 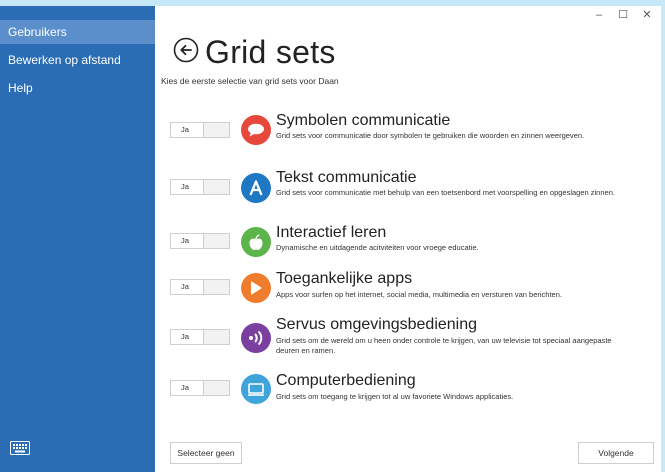 What do you see at coordinates (186, 52) in the screenshot?
I see `back-arrow-icon` at bounding box center [186, 52].